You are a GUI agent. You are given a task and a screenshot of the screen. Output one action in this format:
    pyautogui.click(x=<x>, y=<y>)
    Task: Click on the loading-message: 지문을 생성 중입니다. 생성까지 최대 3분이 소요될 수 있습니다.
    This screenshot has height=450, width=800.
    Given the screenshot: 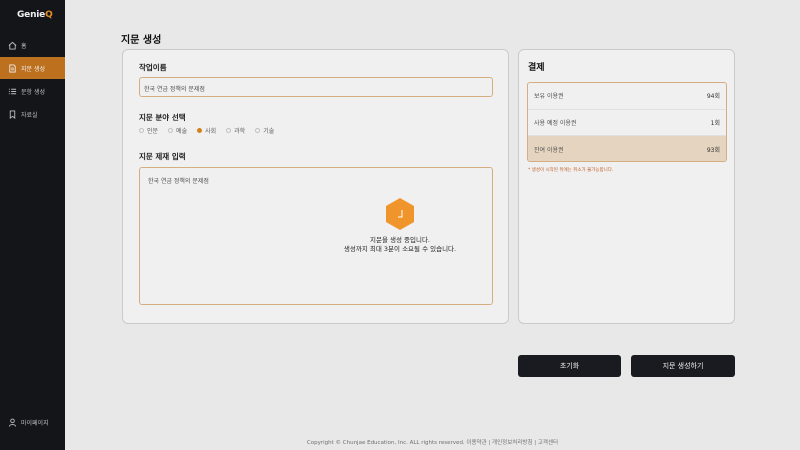 What is the action you would take?
    pyautogui.click(x=400, y=245)
    